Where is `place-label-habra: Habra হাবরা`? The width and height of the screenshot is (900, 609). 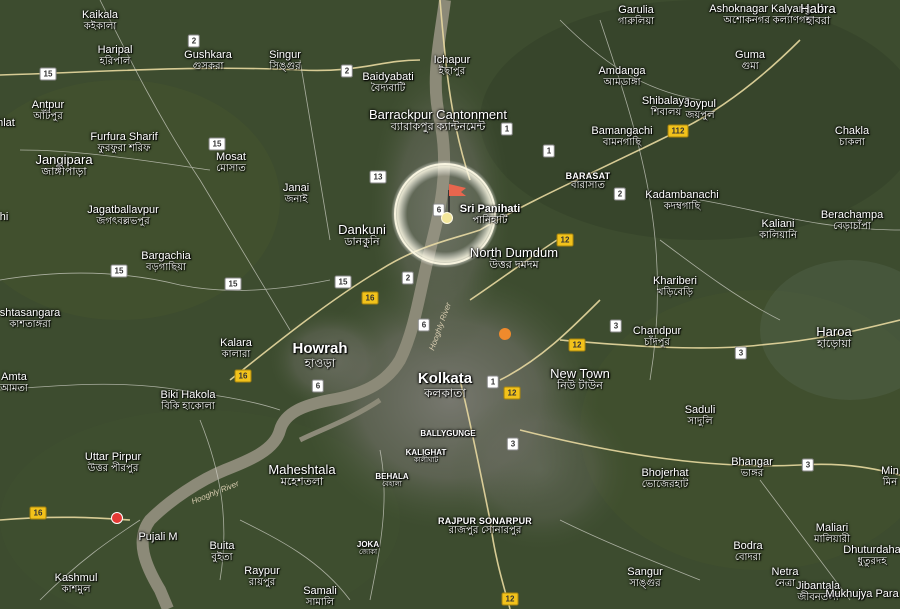 place-label-habra: Habra হাবরা is located at coordinates (817, 14).